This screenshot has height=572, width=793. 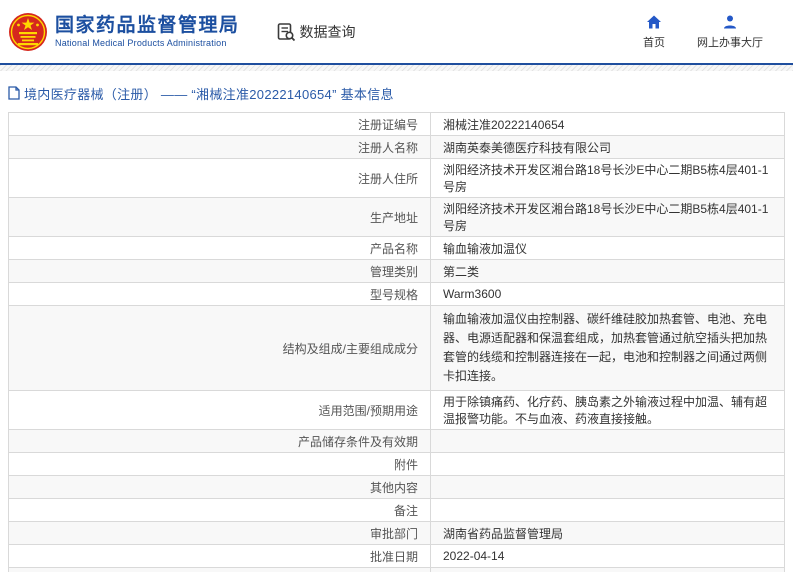 What do you see at coordinates (286, 31) in the screenshot?
I see `document-search-icon` at bounding box center [286, 31].